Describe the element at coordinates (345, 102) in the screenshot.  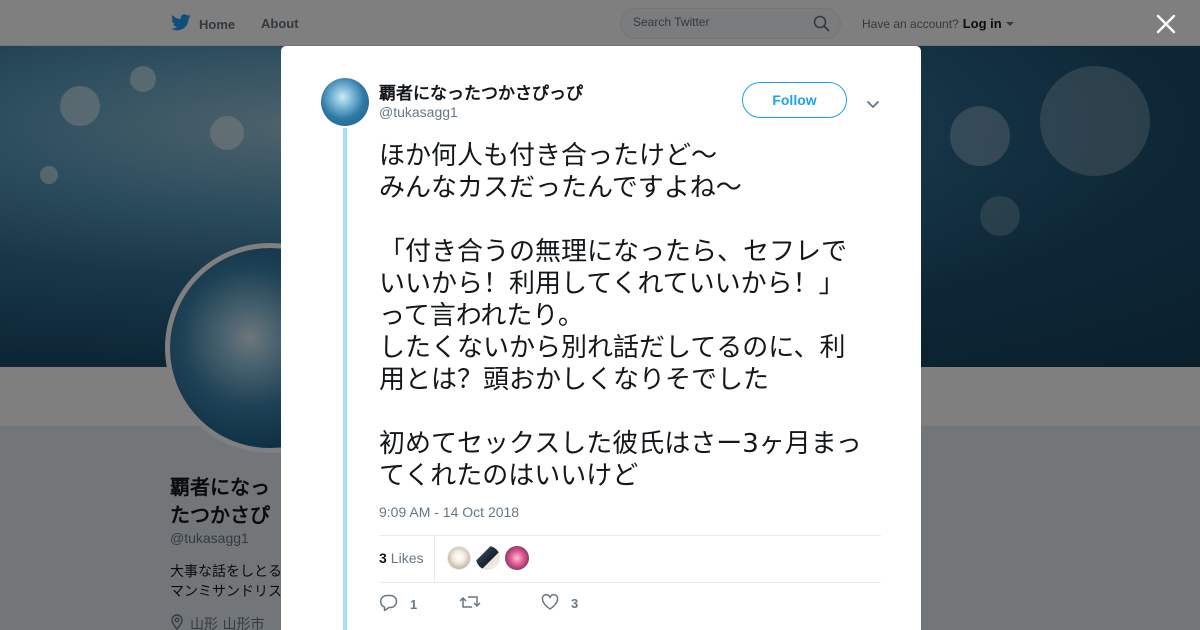
I see `author-avatar` at that location.